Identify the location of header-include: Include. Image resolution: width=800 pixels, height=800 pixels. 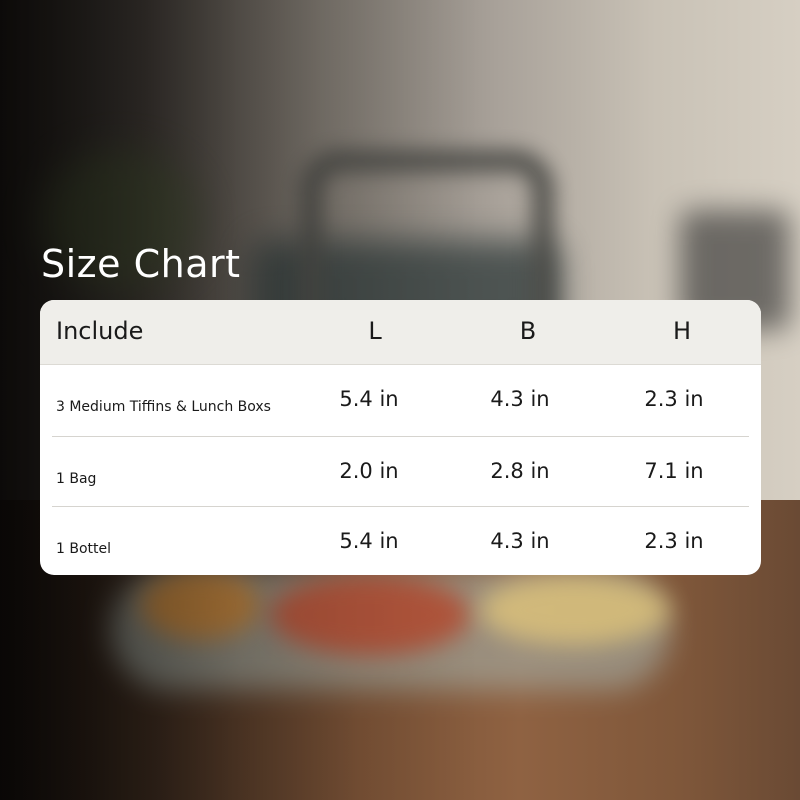
(100, 331).